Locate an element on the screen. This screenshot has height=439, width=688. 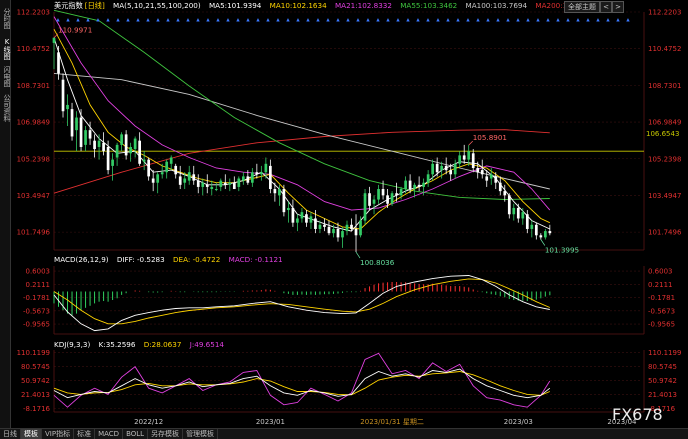
macd-y-tick-right: 0.2111 is located at coordinates (660, 285).